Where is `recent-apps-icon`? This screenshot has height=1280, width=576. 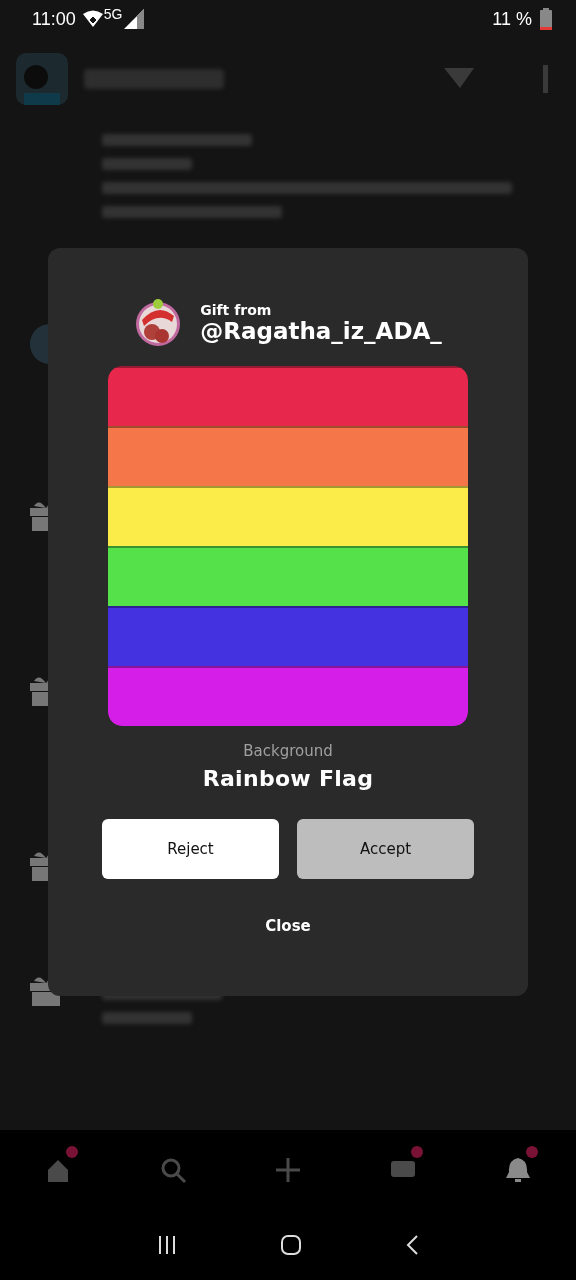
recent-apps-icon is located at coordinates (167, 1245).